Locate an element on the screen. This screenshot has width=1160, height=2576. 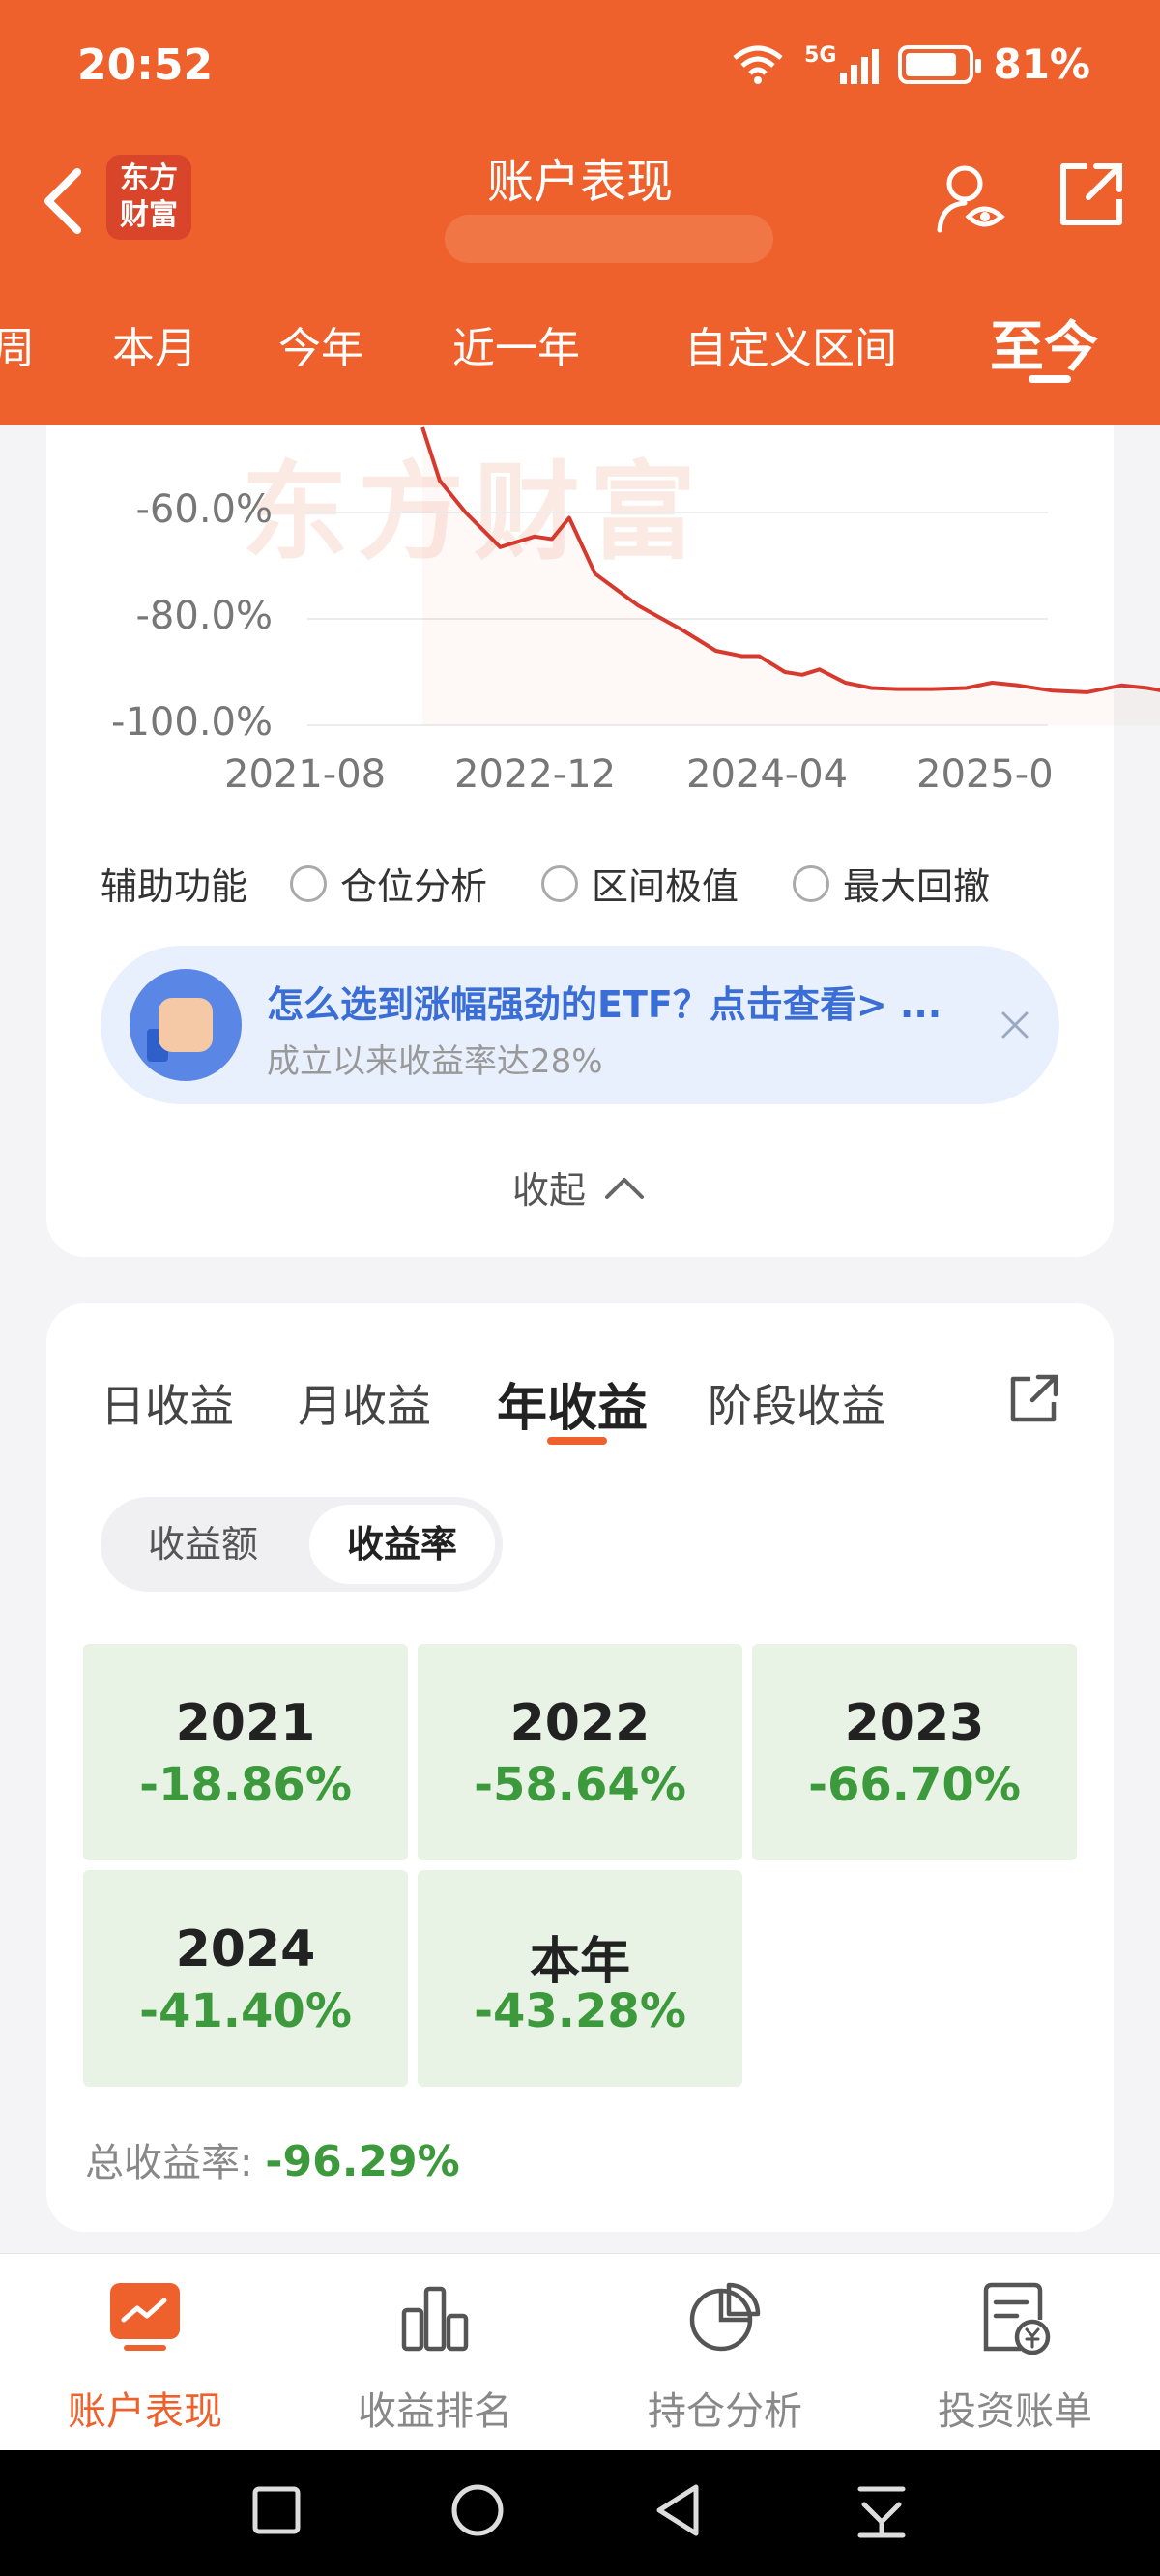
home-button is located at coordinates (478, 2510).